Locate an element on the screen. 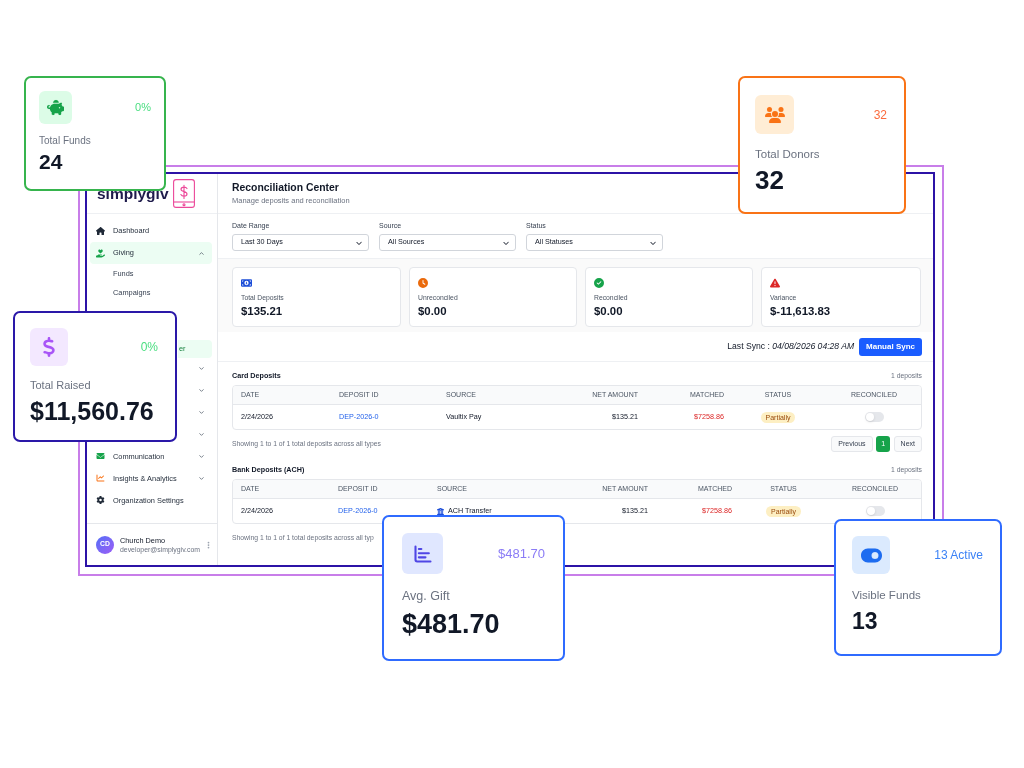  more-icon is located at coordinates (208, 544).